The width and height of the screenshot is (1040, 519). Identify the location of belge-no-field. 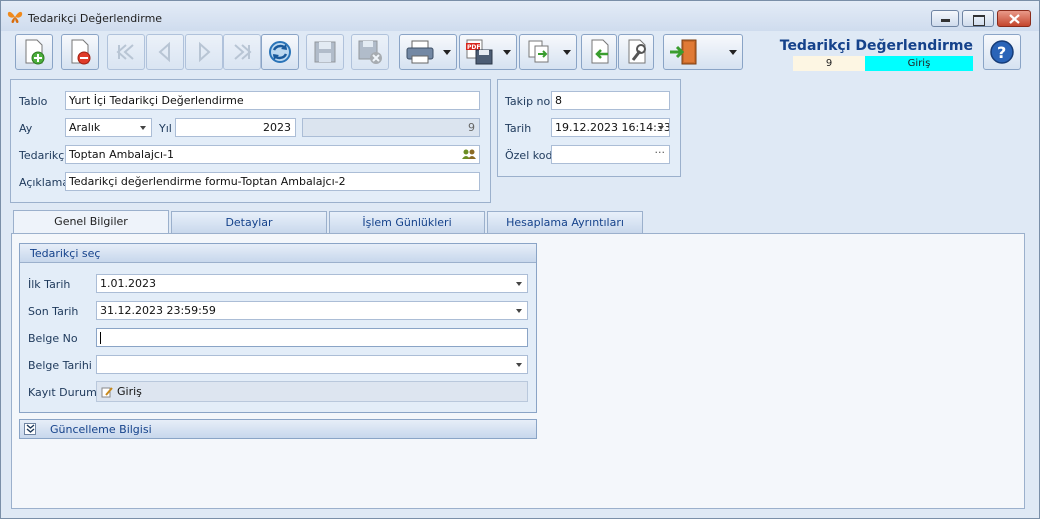
(312, 337).